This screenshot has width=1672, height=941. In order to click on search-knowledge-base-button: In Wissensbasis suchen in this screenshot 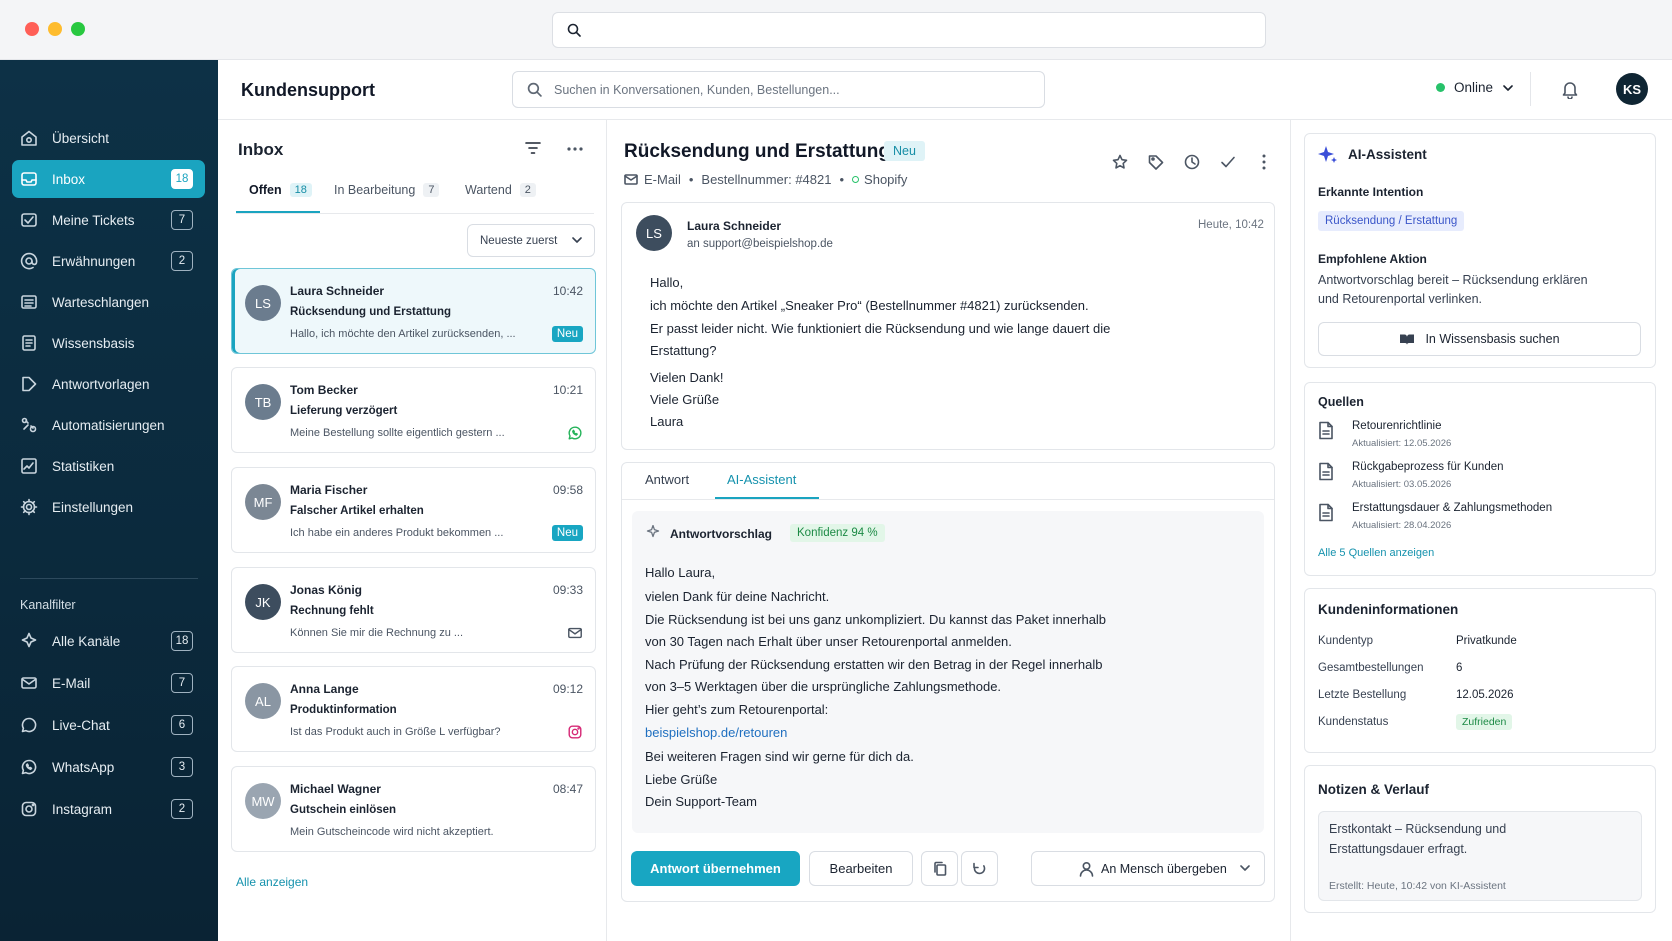, I will do `click(1479, 339)`.